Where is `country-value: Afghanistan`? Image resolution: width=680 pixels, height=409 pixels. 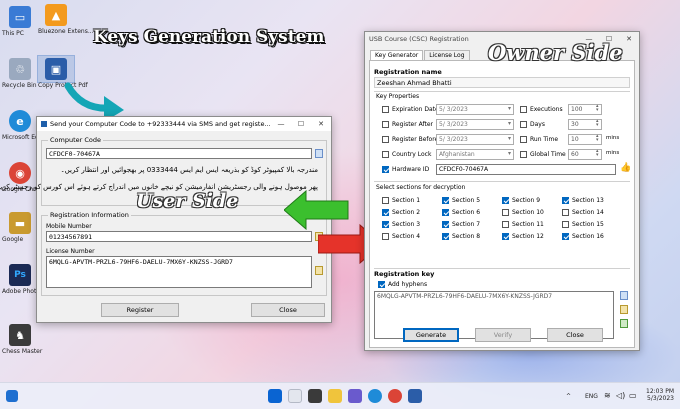
country-value: Afghanistan is located at coordinates (457, 154).